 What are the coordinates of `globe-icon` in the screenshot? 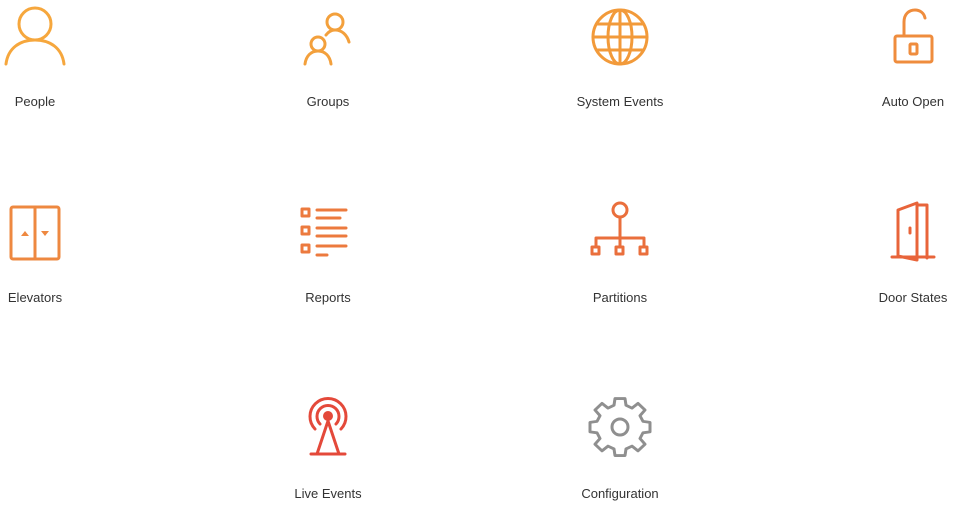 It's located at (620, 37).